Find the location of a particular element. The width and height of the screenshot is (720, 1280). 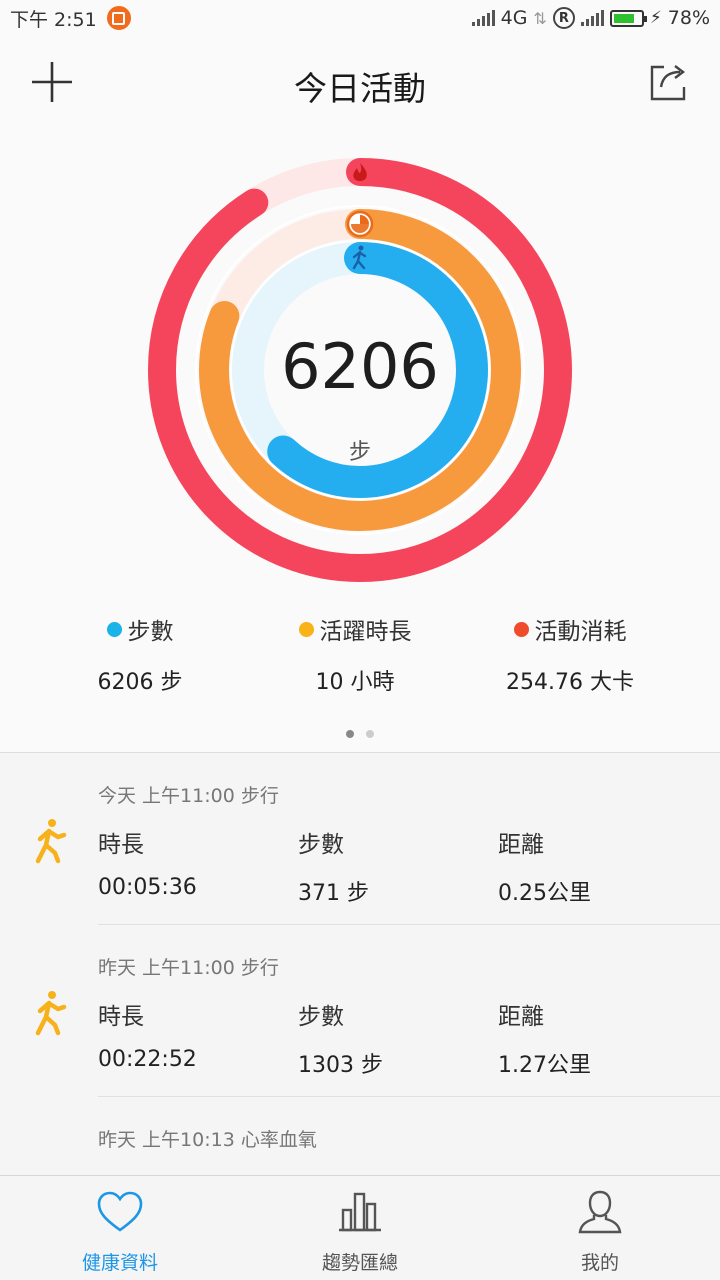

bar-chart-icon is located at coordinates (360, 1212).